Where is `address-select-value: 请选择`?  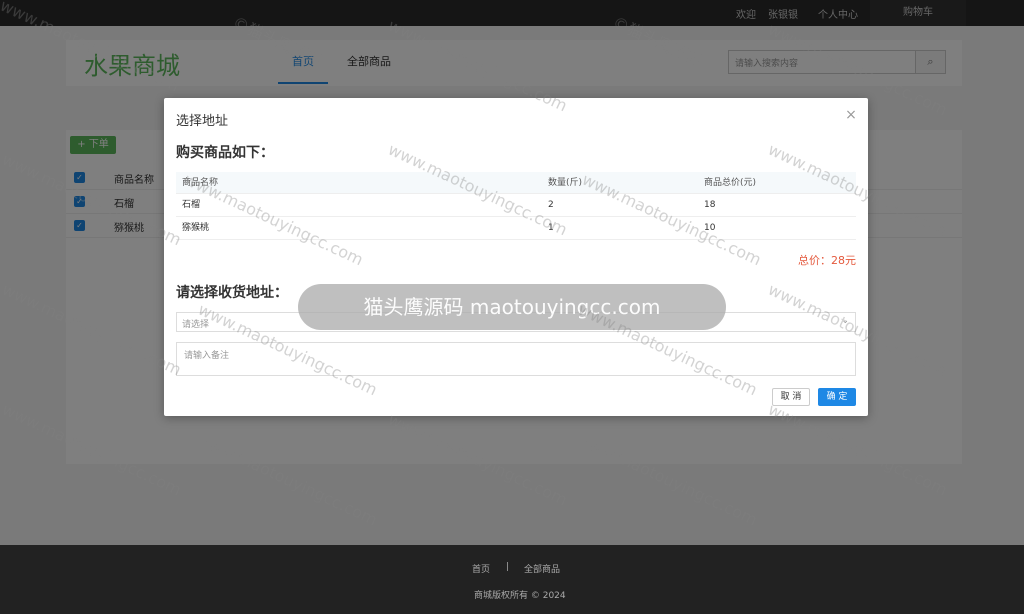 address-select-value: 请选择 is located at coordinates (196, 325).